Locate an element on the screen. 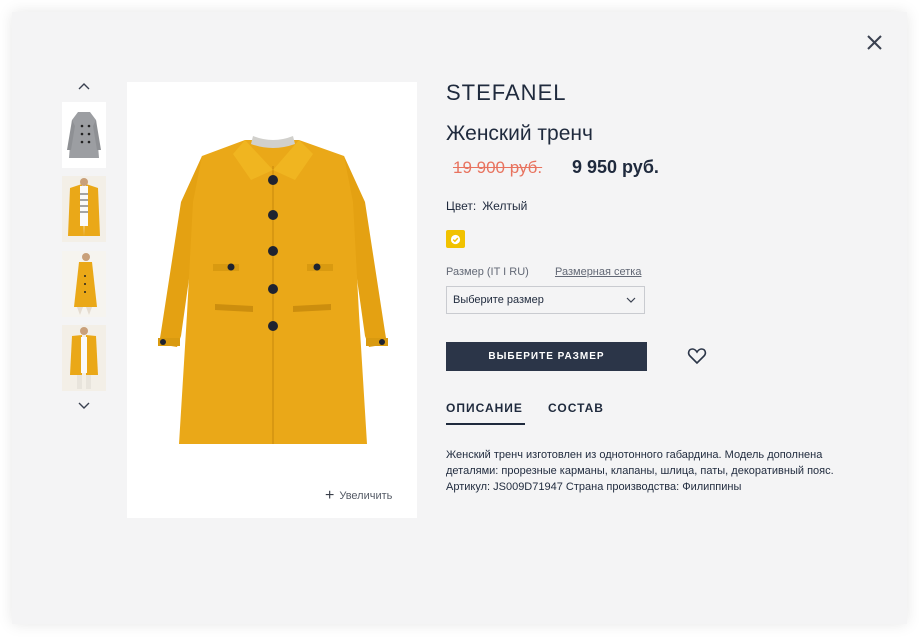  zoom-button: + Увеличить is located at coordinates (359, 495).